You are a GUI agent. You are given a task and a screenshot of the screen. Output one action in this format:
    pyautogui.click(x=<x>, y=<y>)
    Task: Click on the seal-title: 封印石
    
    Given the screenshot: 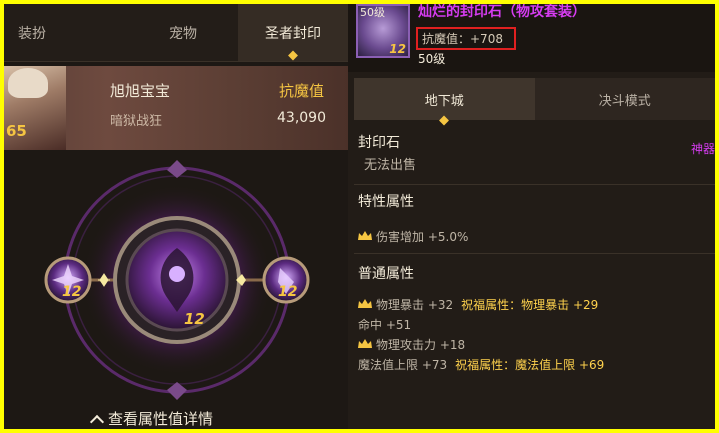 What is the action you would take?
    pyautogui.click(x=379, y=143)
    